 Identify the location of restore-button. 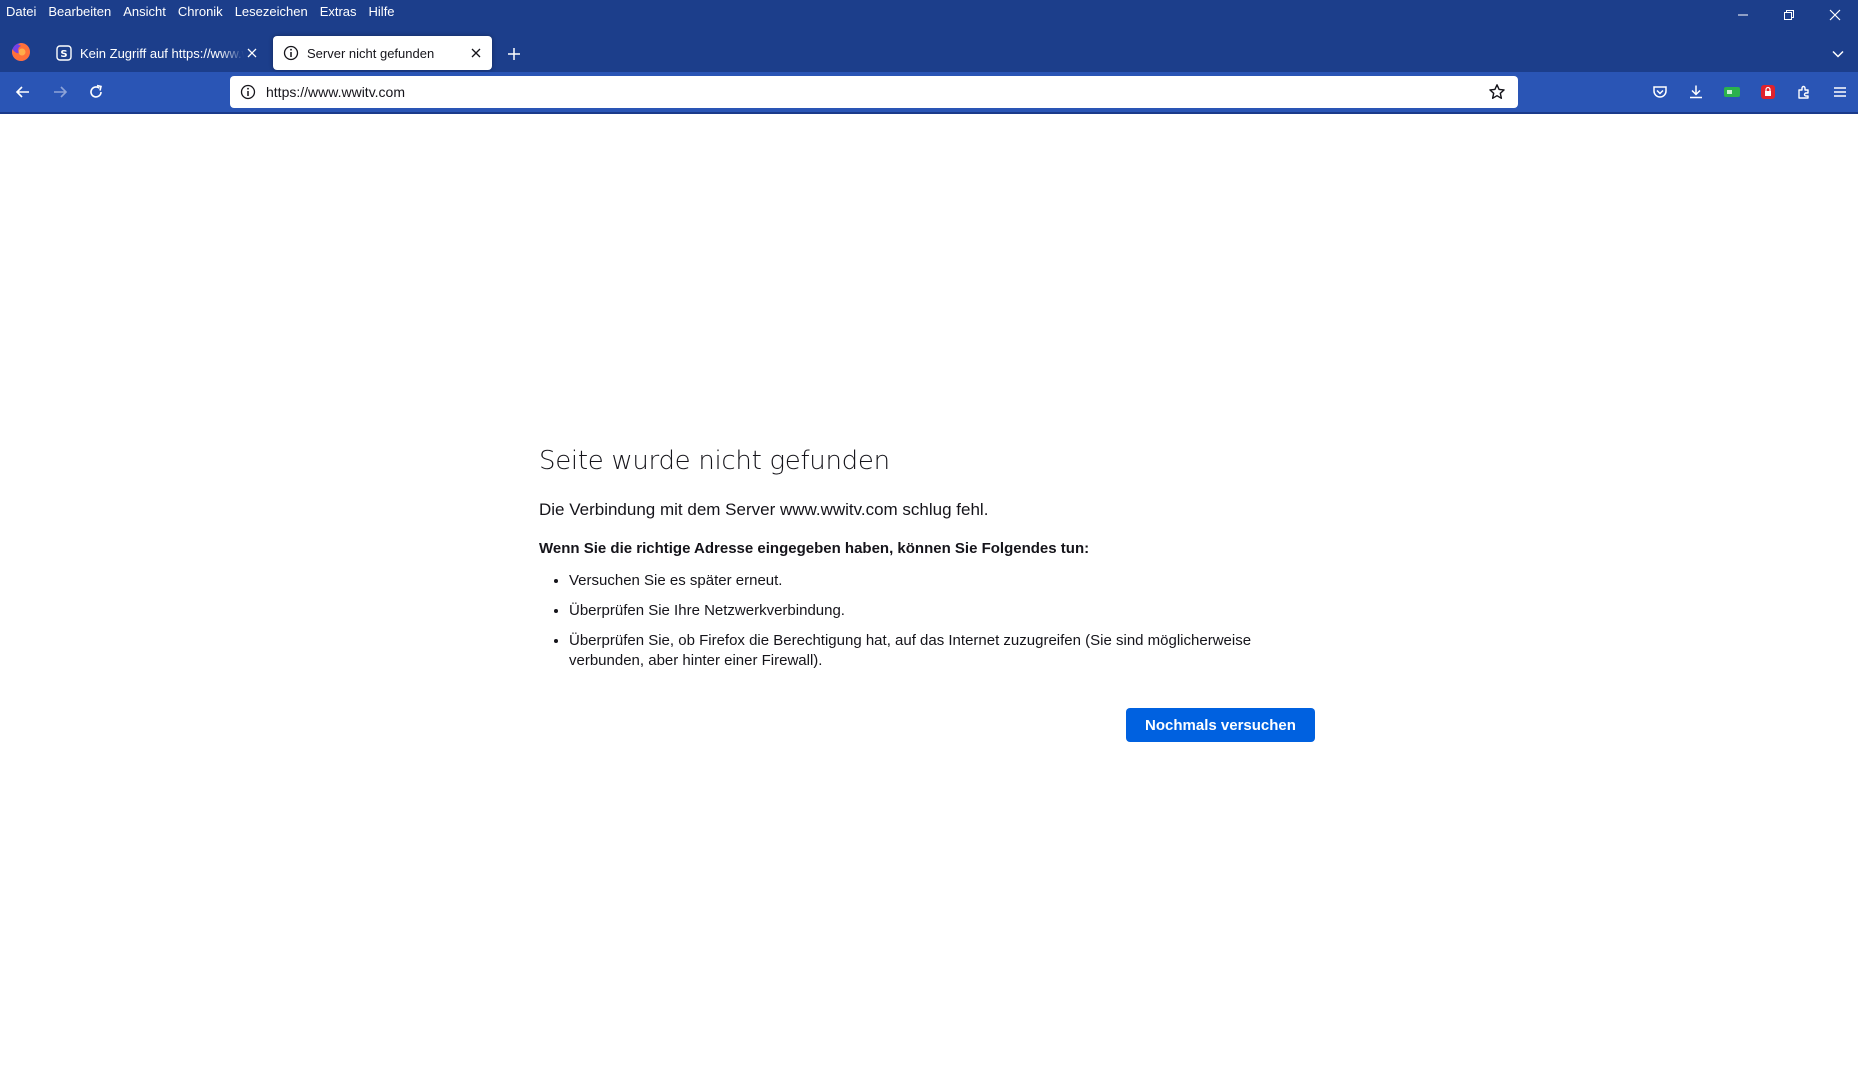
(1789, 15).